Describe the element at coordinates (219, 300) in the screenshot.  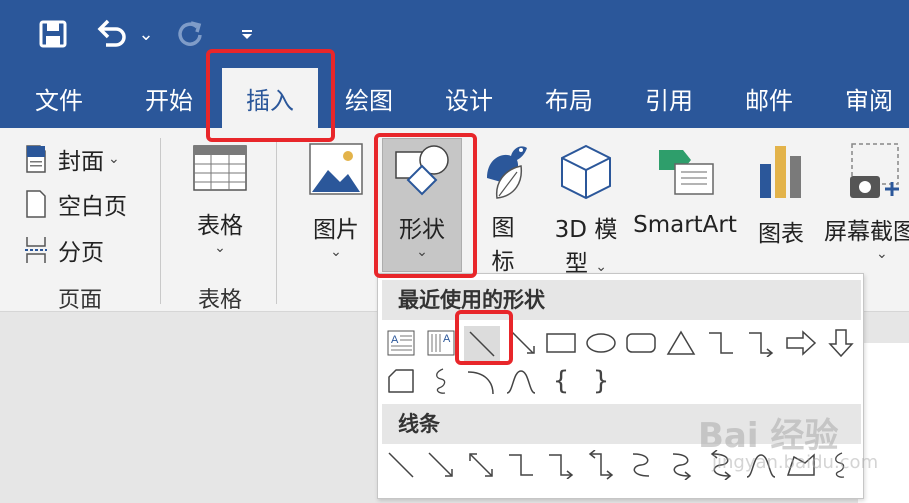
I see `table-group-label: 表格` at that location.